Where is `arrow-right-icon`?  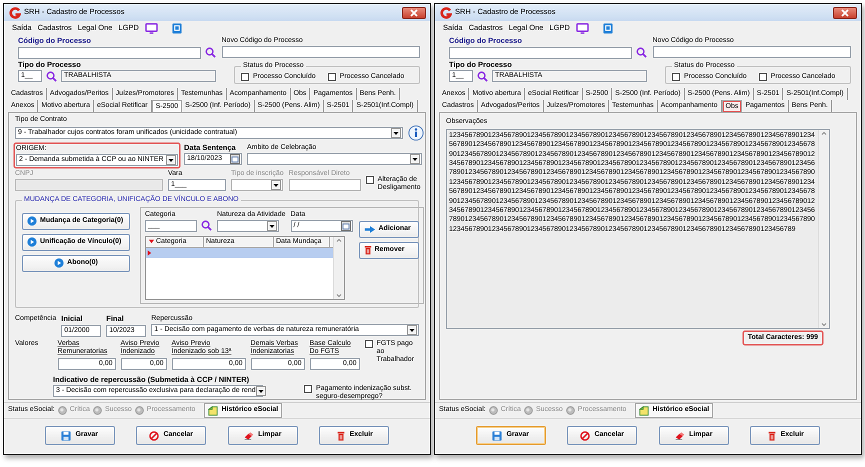
arrow-right-icon is located at coordinates (370, 229).